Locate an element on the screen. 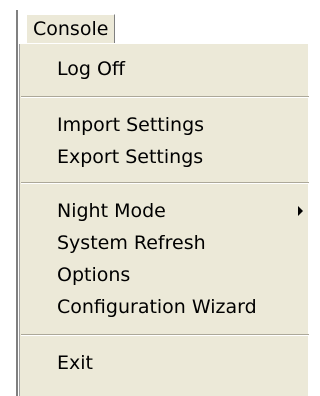 This screenshot has height=396, width=320. menu-item-night-mode: Night Mode is located at coordinates (164, 211).